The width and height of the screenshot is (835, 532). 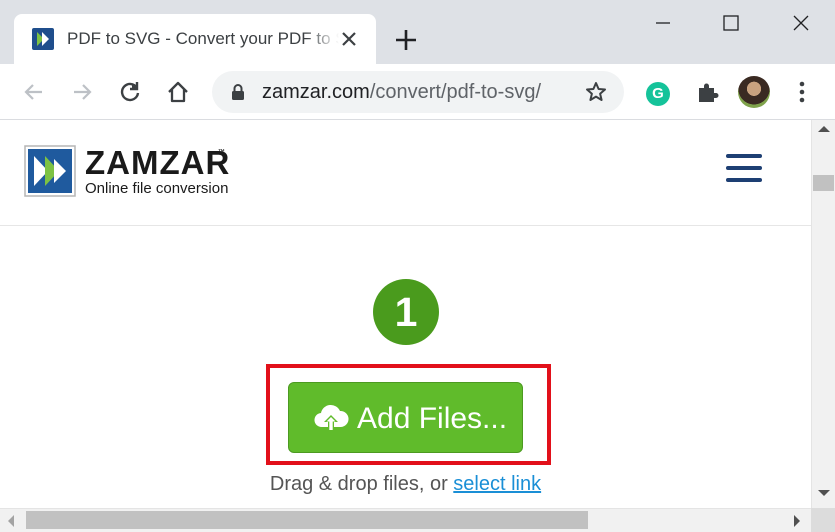 I want to click on lock-icon, so click(x=238, y=92).